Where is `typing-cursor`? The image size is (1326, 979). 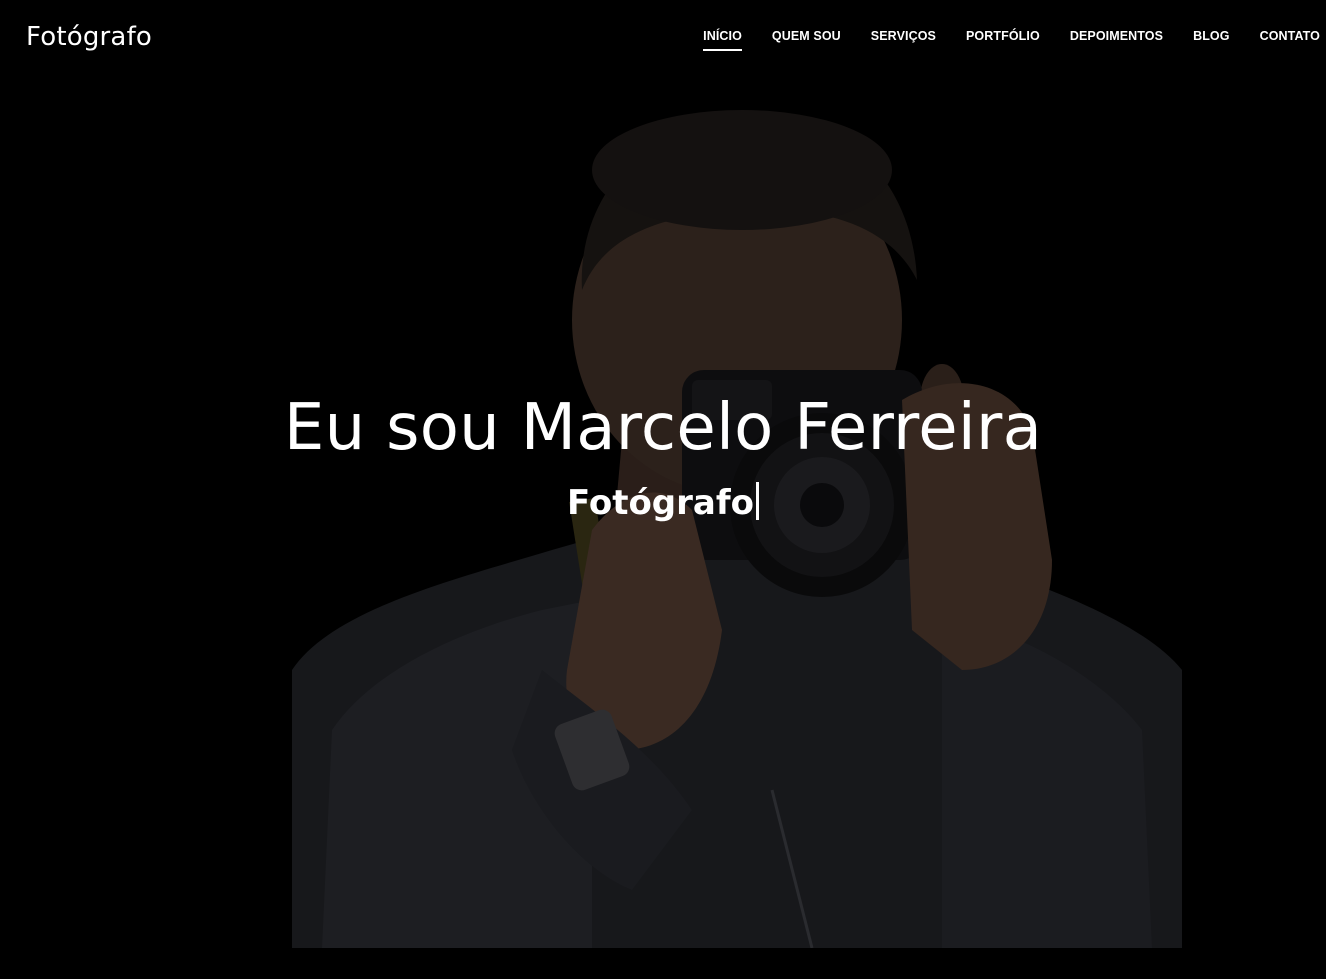 typing-cursor is located at coordinates (758, 501).